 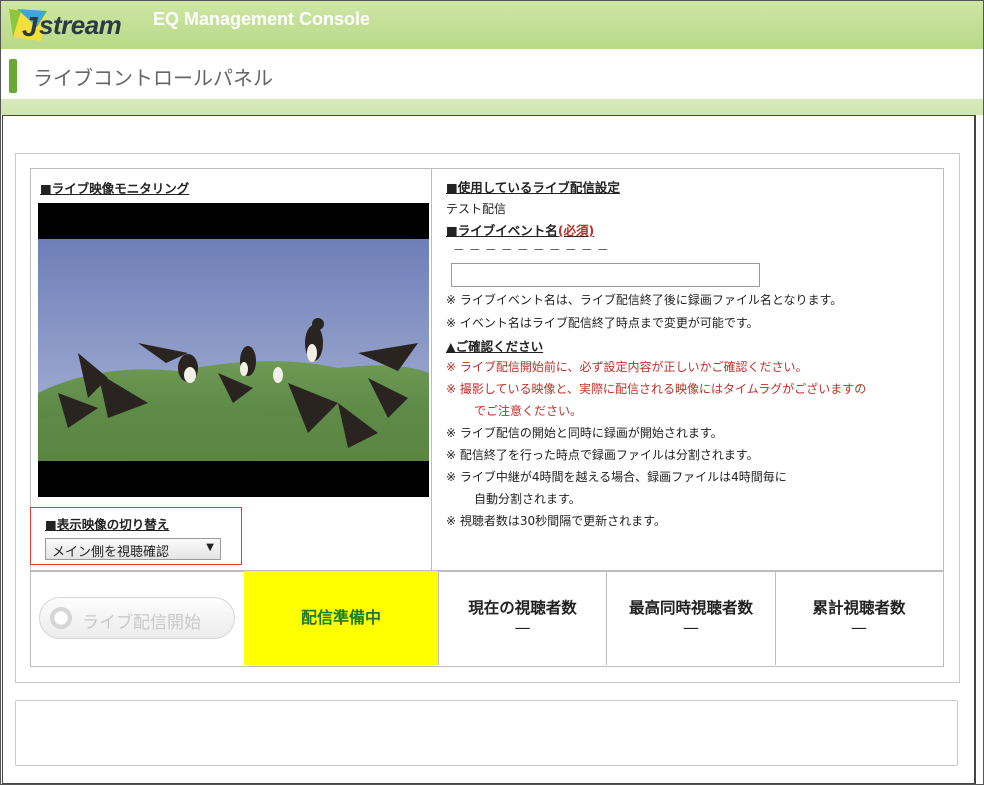 I want to click on warning-line: ※ ライブ配信開始前に、必ず設定内容が正しいかご確認ください。, so click(x=627, y=367).